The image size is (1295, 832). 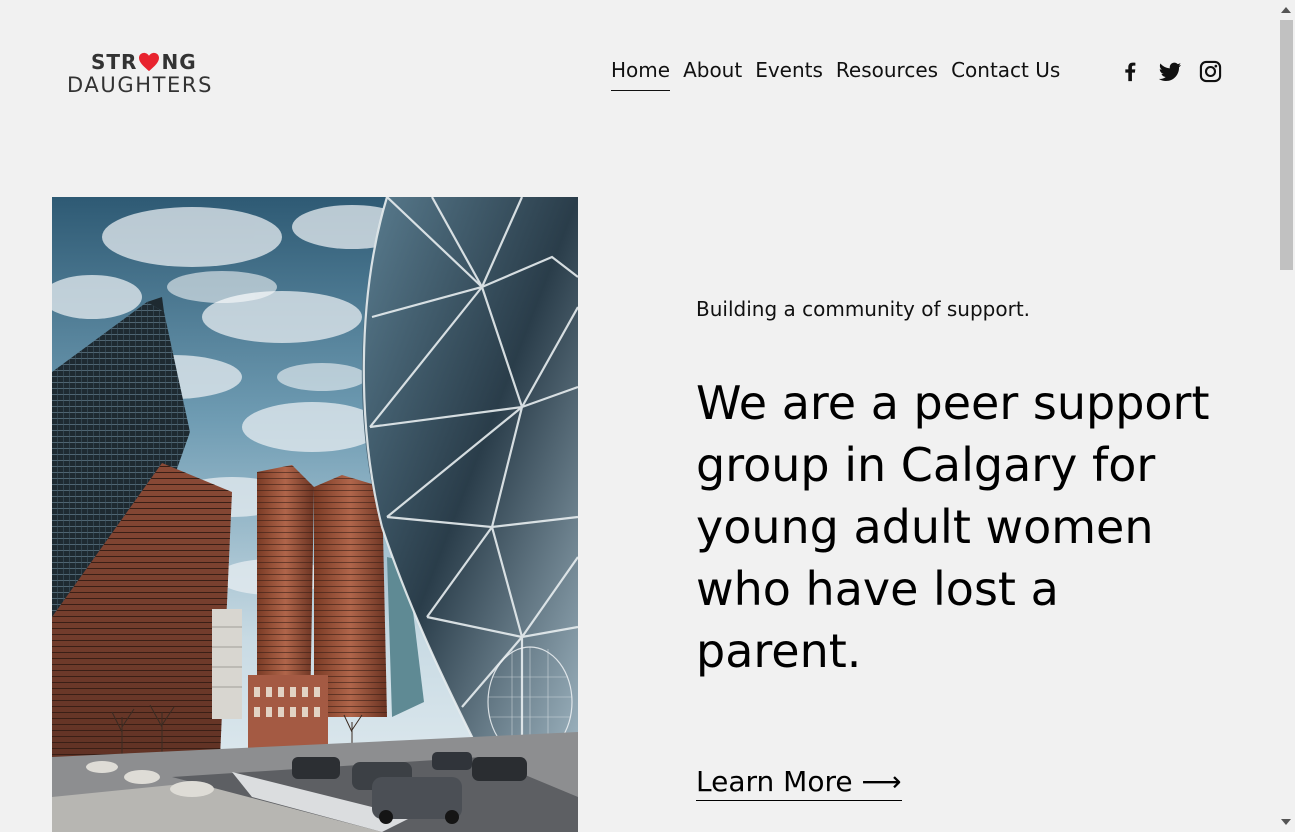 What do you see at coordinates (1286, 145) in the screenshot?
I see `scroll-thumb` at bounding box center [1286, 145].